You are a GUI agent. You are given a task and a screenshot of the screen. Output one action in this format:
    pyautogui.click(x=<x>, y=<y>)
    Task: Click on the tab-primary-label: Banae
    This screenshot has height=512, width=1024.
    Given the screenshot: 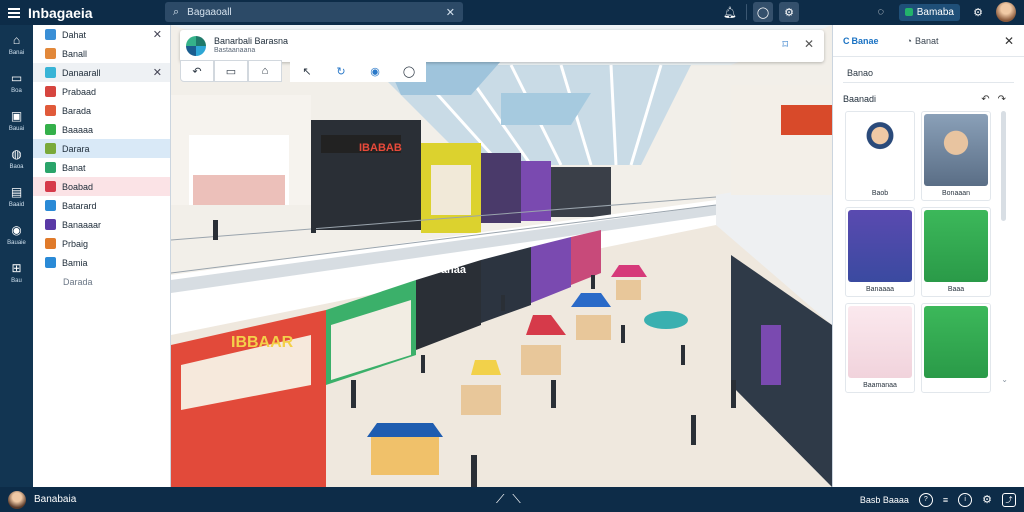 What is the action you would take?
    pyautogui.click(x=865, y=40)
    